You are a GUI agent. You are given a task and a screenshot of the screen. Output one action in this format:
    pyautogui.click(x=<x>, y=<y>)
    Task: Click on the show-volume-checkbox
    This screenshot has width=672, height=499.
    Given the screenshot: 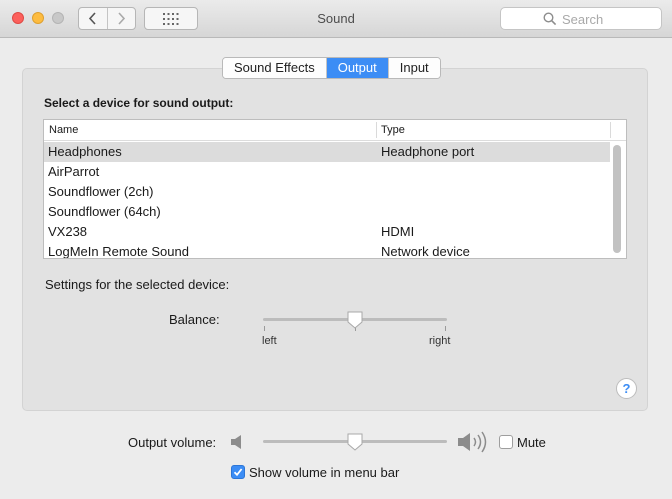 What is the action you would take?
    pyautogui.click(x=238, y=472)
    